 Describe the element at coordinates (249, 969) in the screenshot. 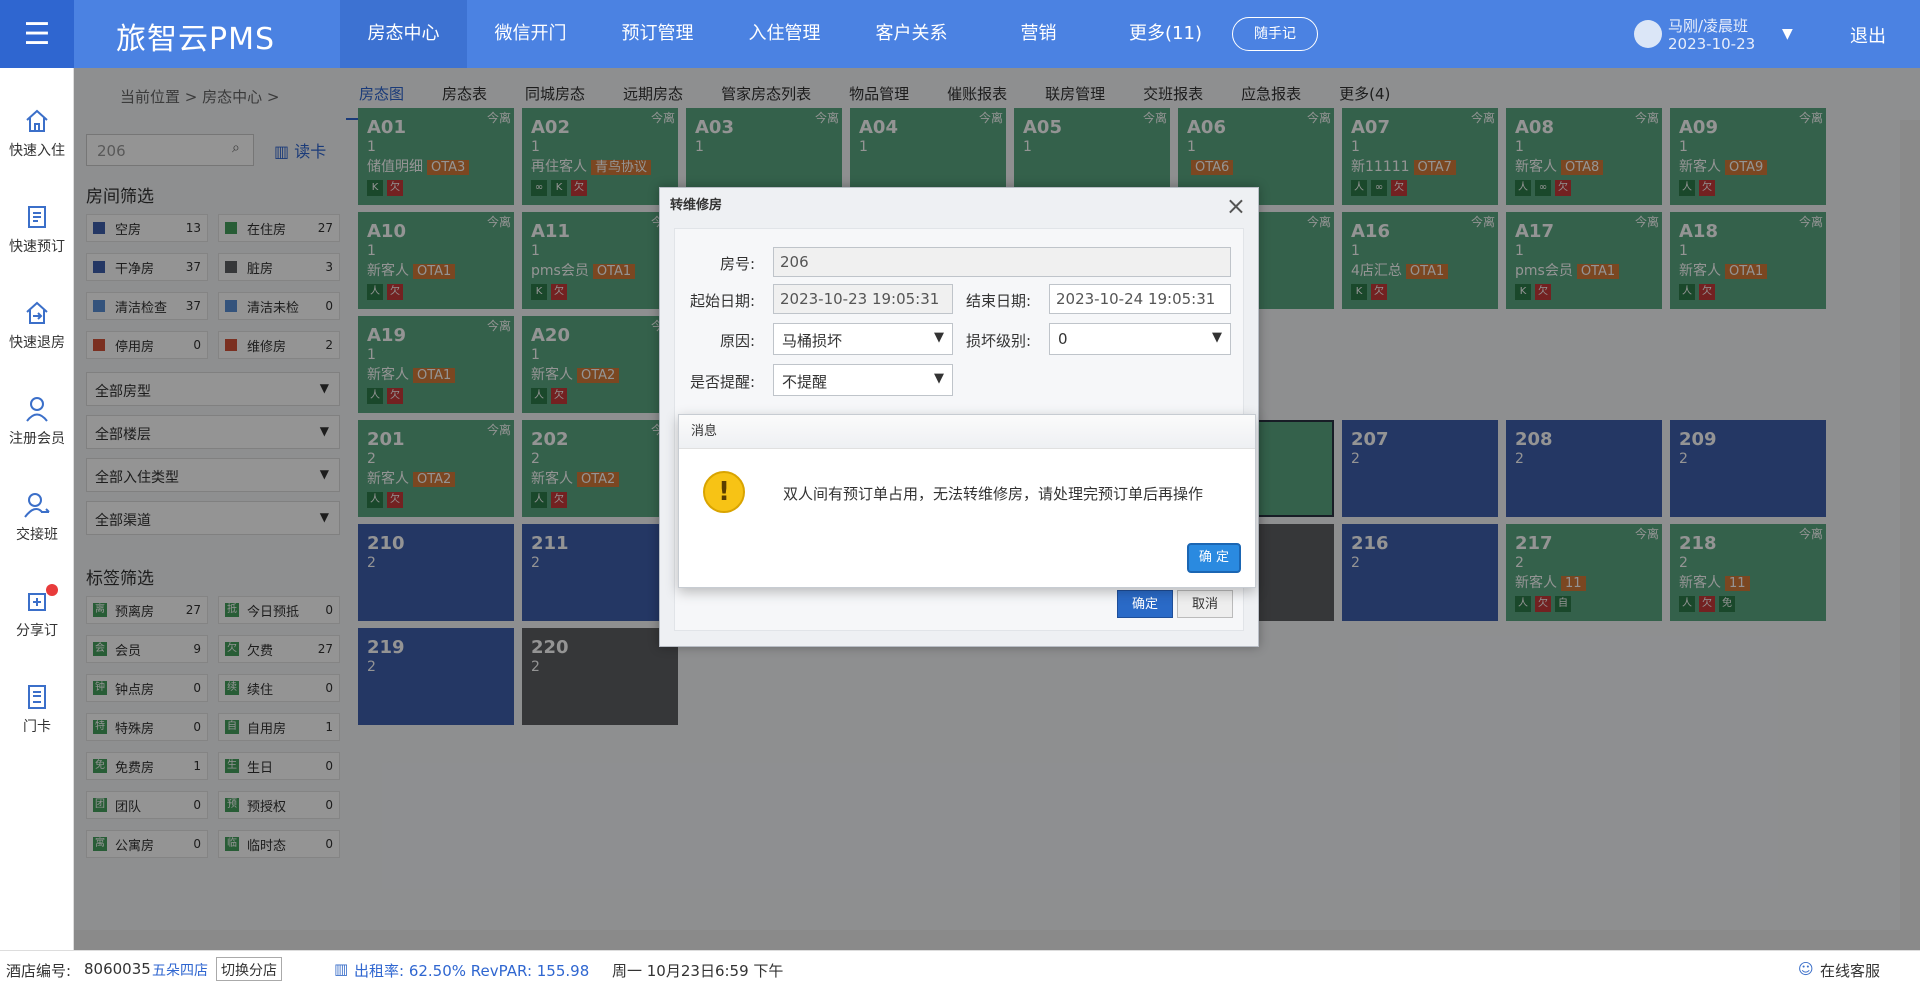

I see `switch-branch-button: 切换分店` at that location.